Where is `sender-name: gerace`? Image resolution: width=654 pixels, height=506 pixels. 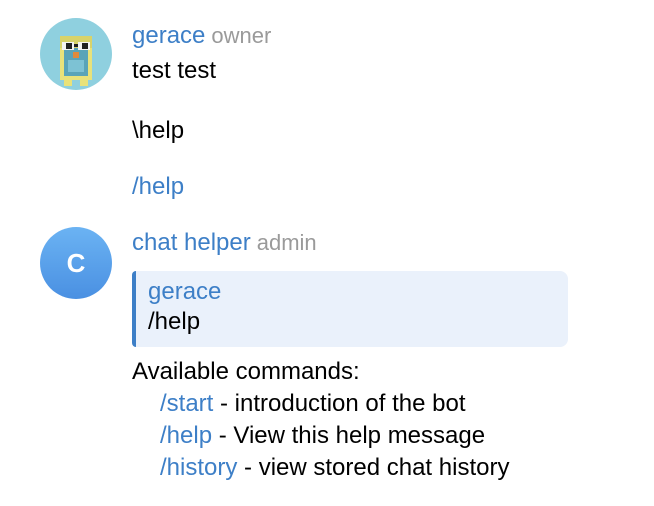 sender-name: gerace is located at coordinates (168, 35).